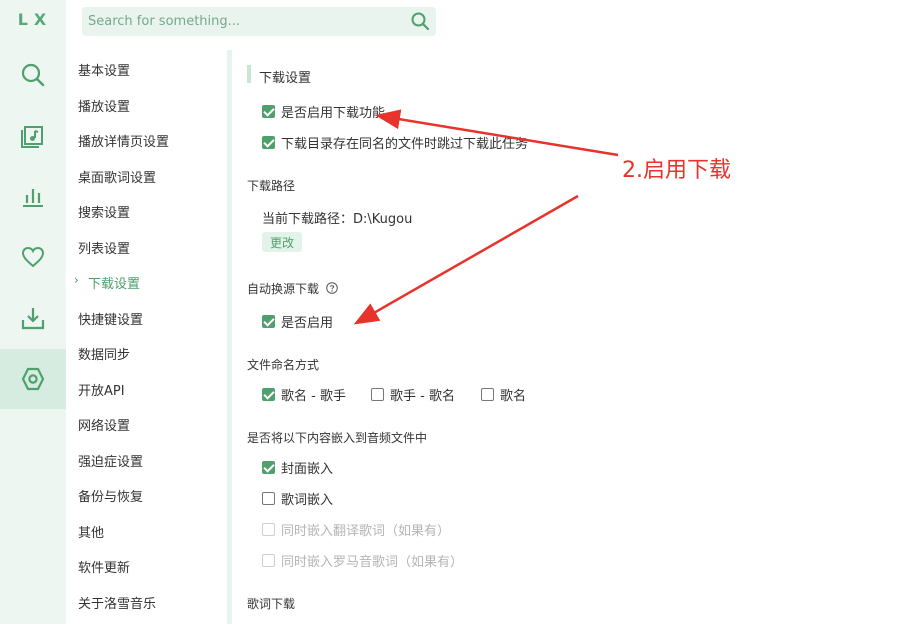 This screenshot has height=624, width=918. I want to click on naming-option-artist-song: 歌手 - 歌名, so click(413, 394).